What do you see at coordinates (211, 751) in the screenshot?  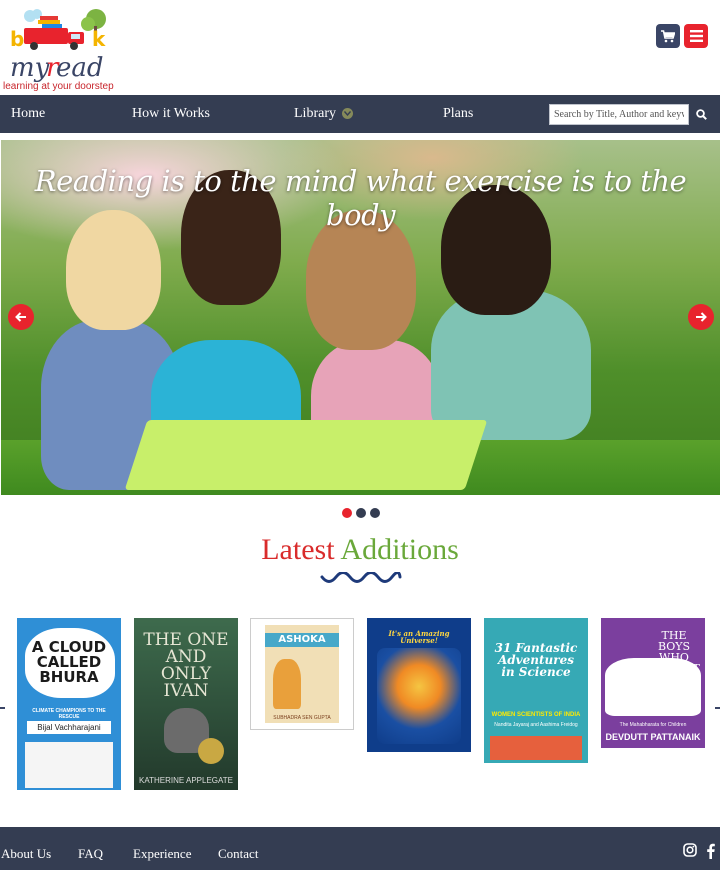 I see `book-medal-shape` at bounding box center [211, 751].